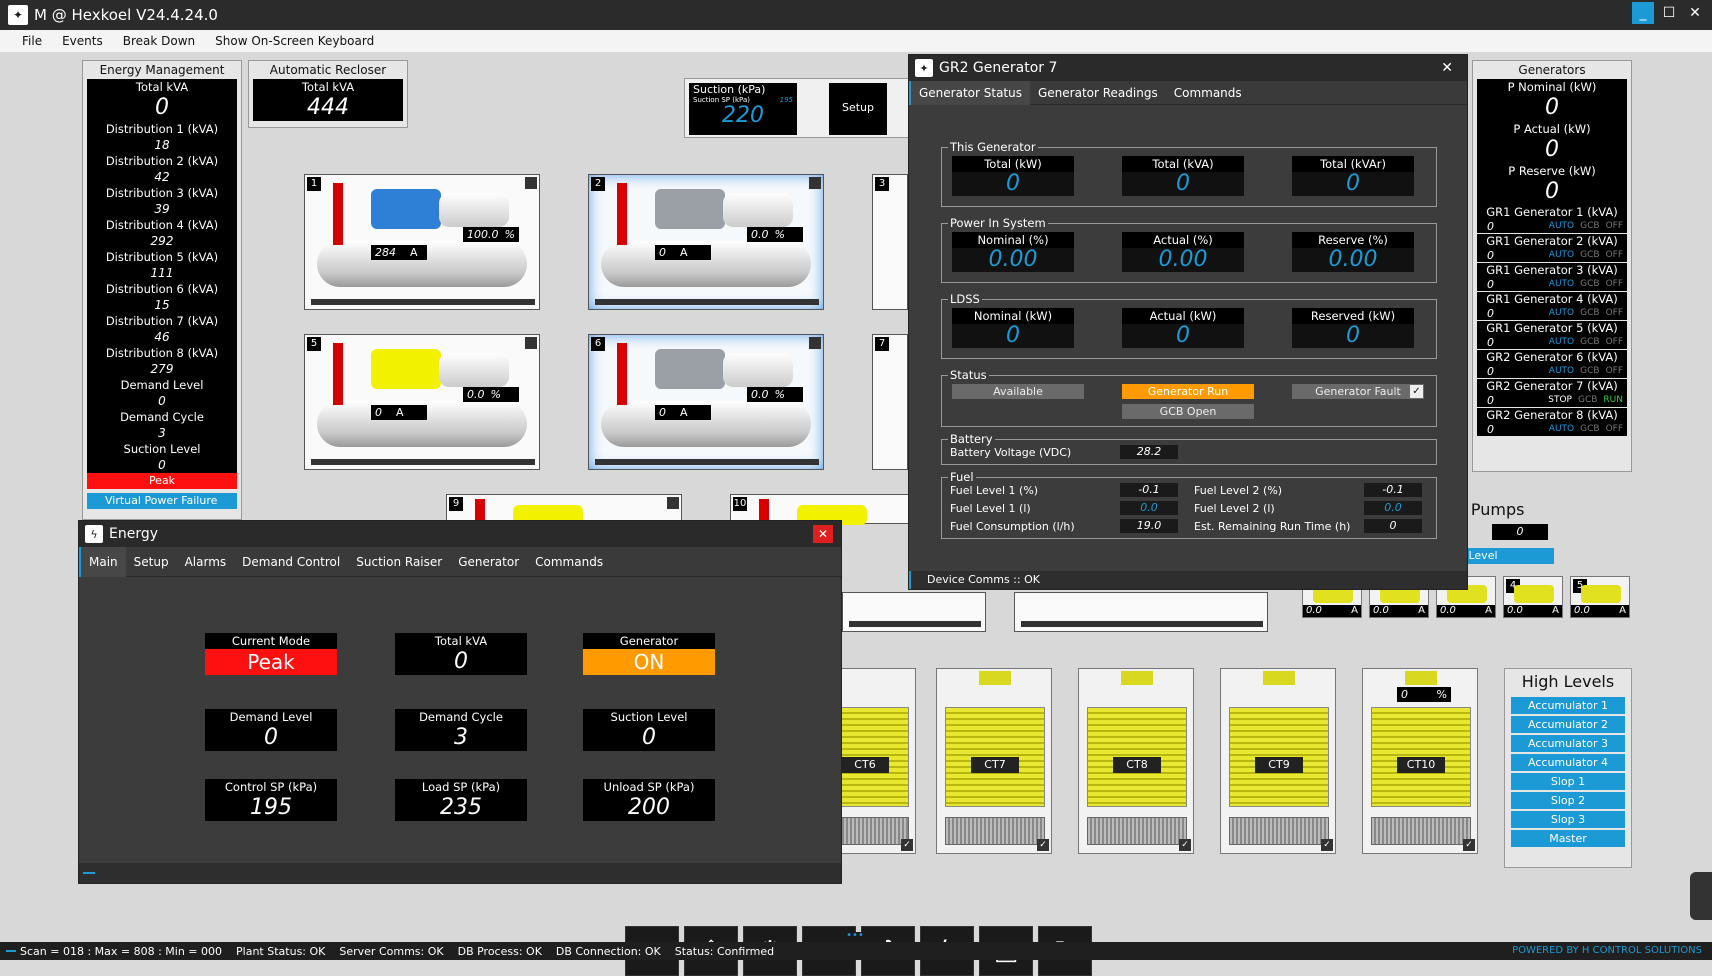 The image size is (1712, 976). Describe the element at coordinates (1552, 335) in the screenshot. I see `generator-row: GR1 Generator 5 (kVA) 0 AUTO GCB OFF` at that location.